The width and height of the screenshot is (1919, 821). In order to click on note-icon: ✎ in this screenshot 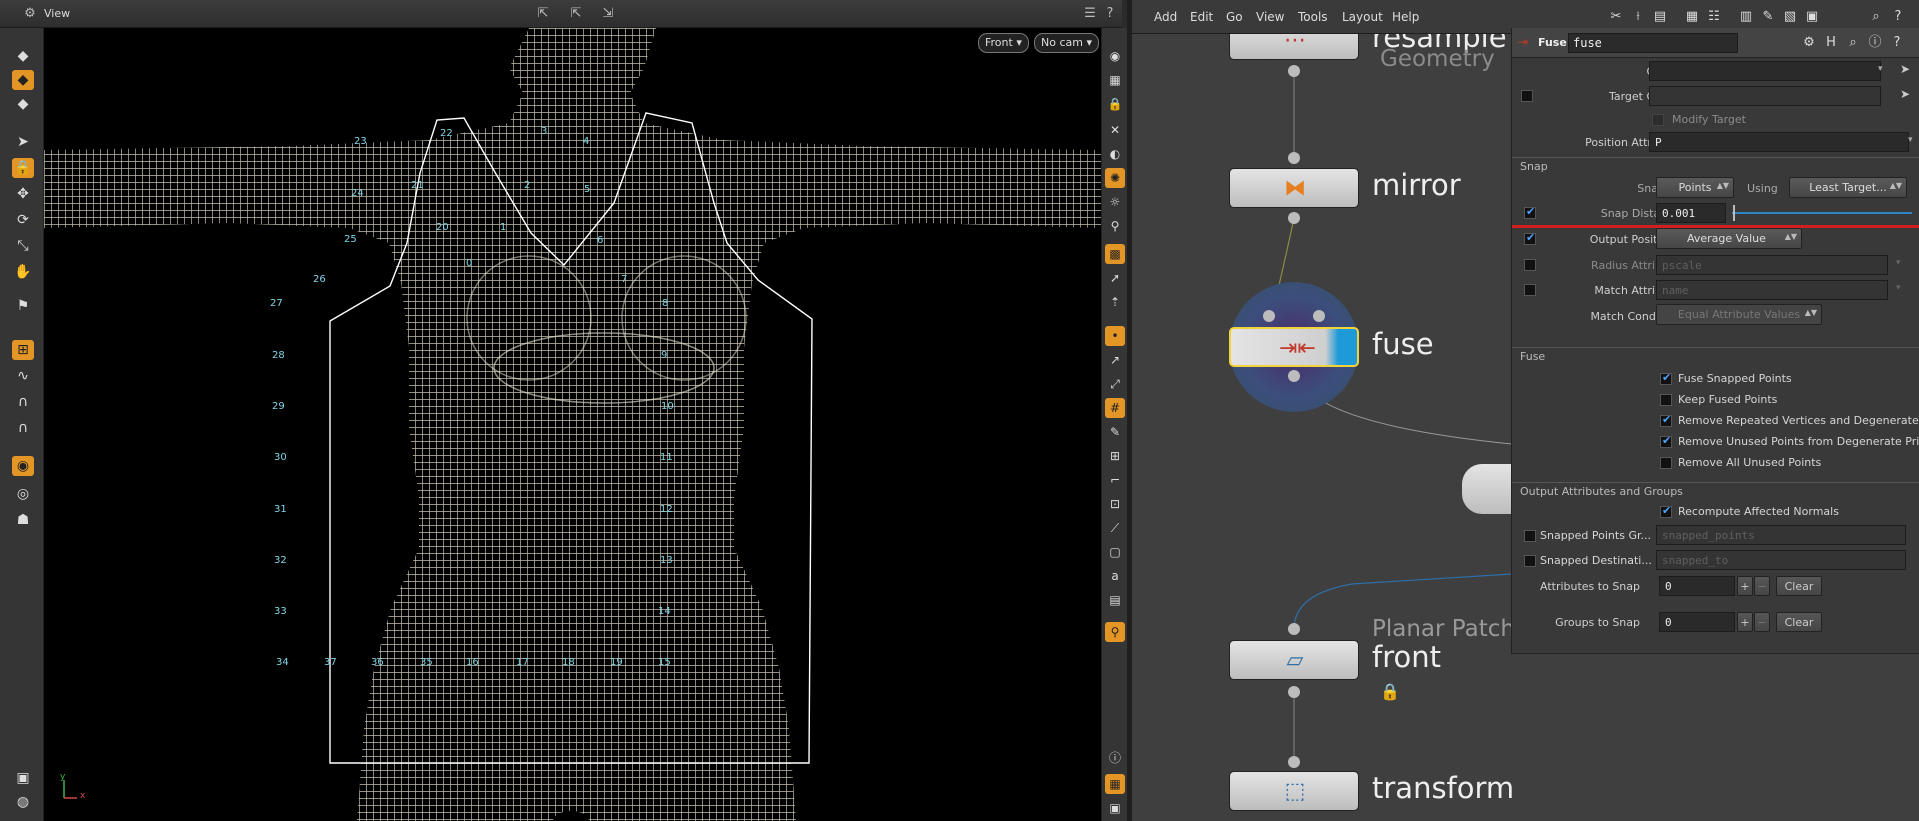, I will do `click(1768, 17)`.